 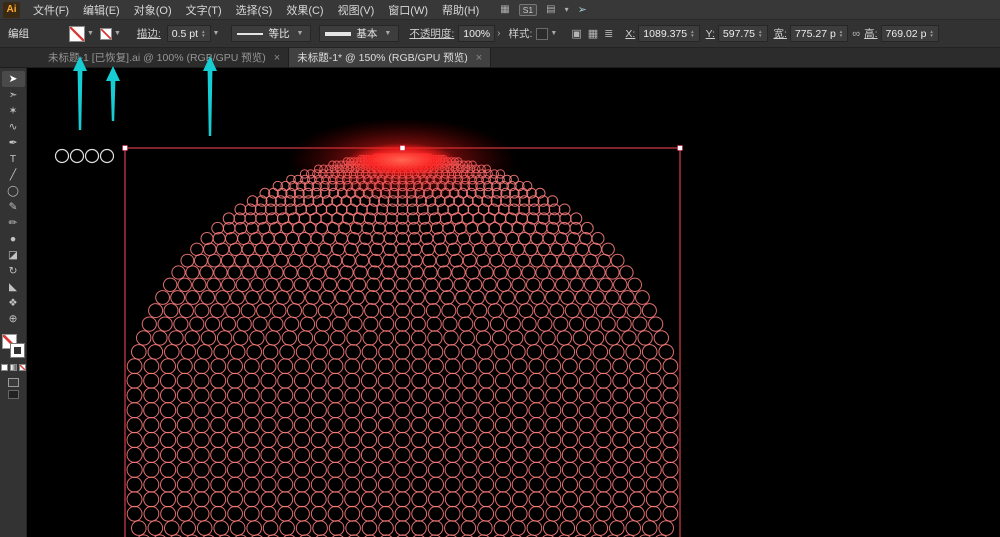 What do you see at coordinates (382, 58) in the screenshot?
I see `tab-title: 未标题-1* @ 150% (RGB/GPU 预览)` at bounding box center [382, 58].